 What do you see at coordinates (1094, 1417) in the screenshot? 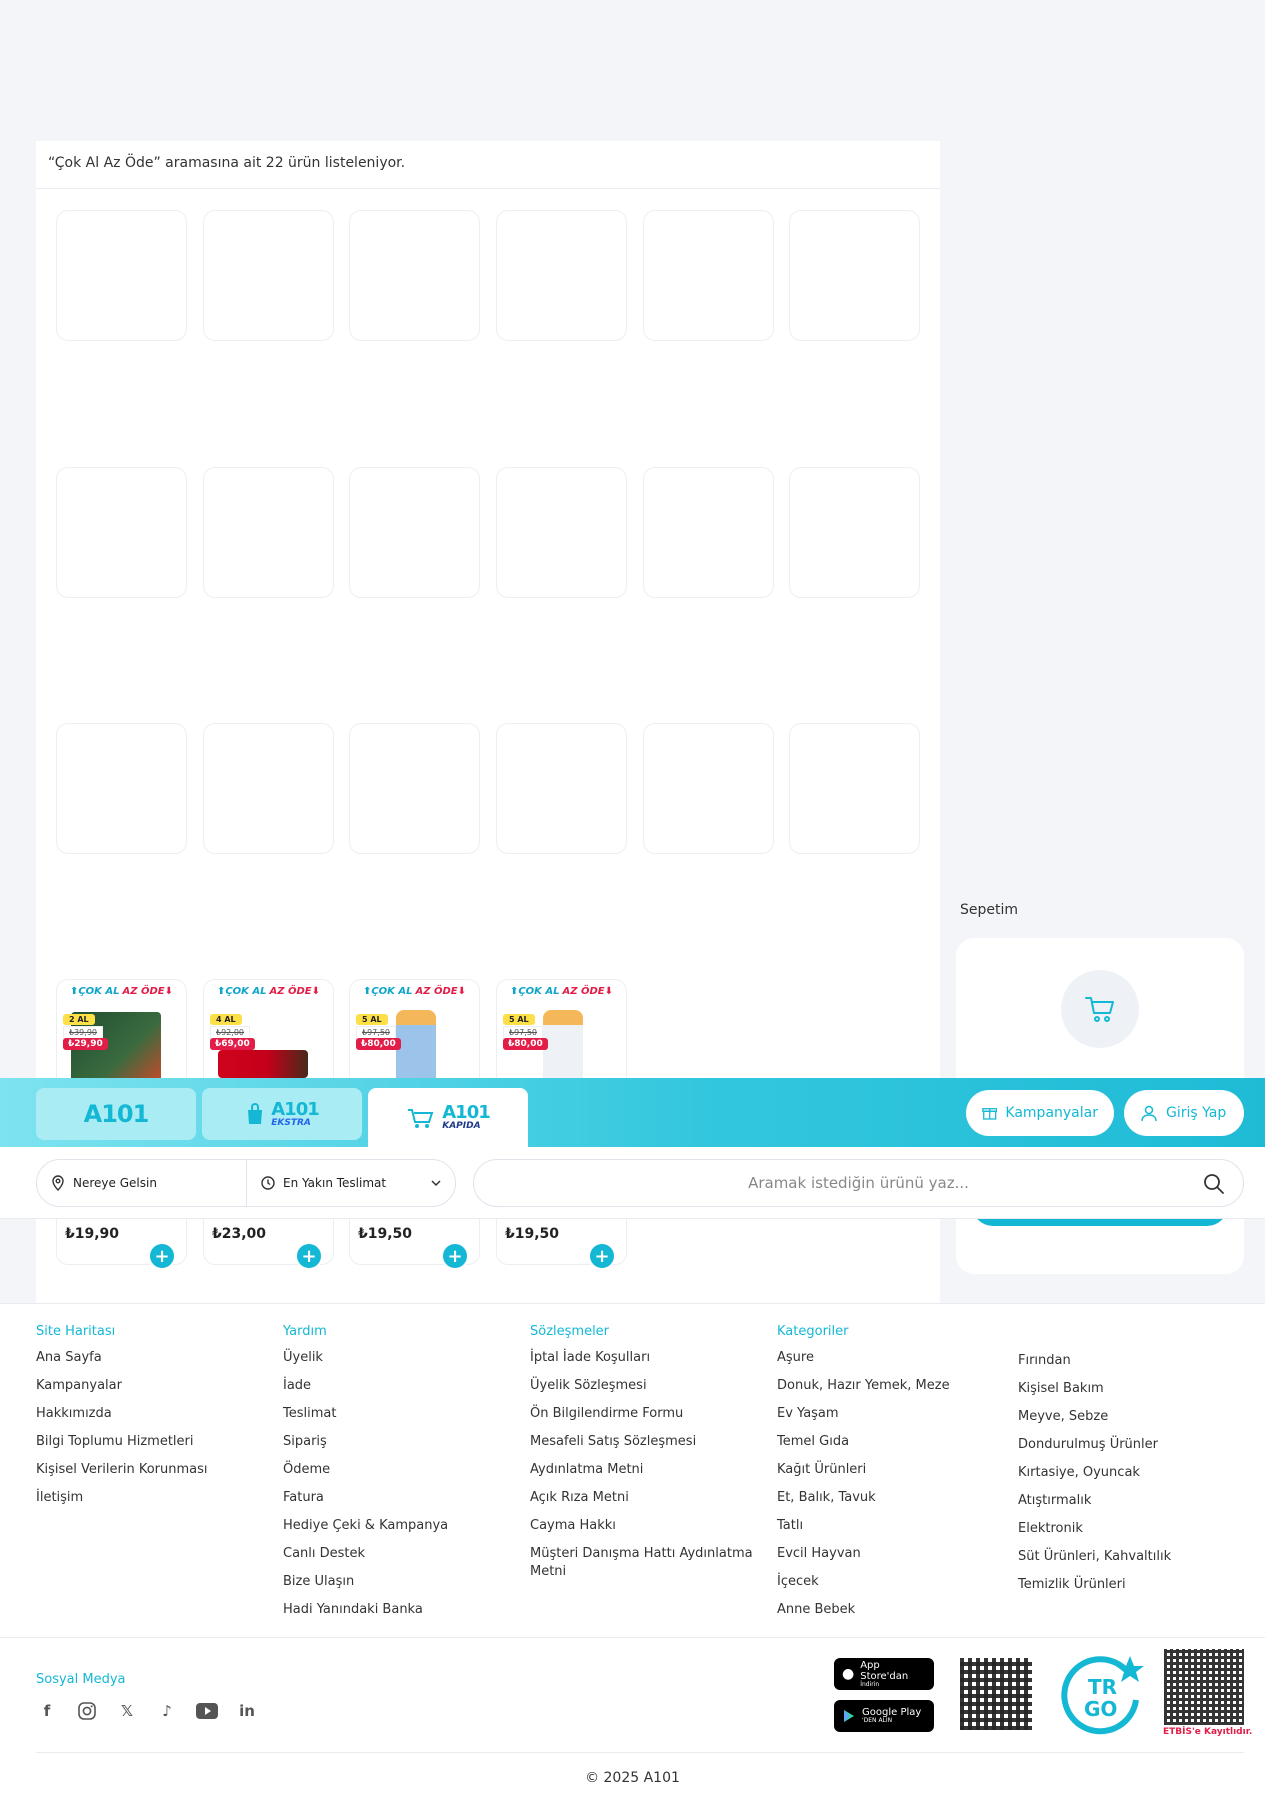
I see `footer-link: Meyve, Sebze` at bounding box center [1094, 1417].